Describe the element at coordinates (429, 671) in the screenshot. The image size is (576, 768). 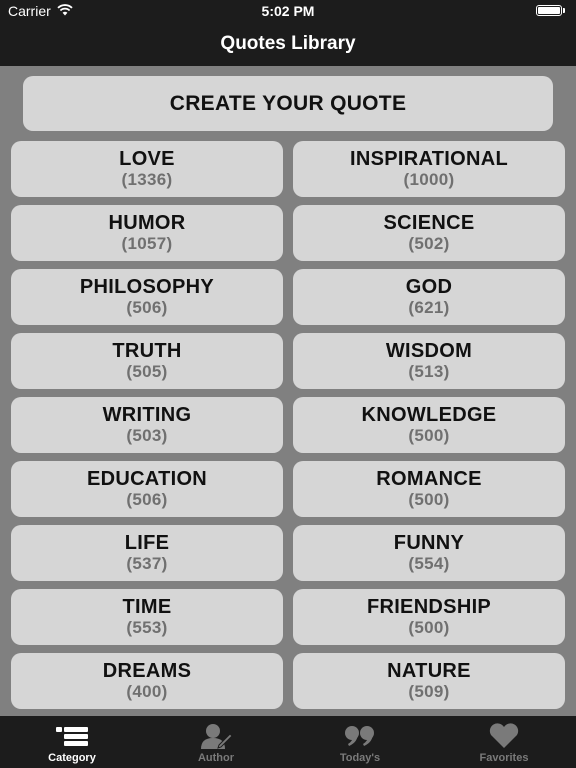
I see `category-name: NATURE` at that location.